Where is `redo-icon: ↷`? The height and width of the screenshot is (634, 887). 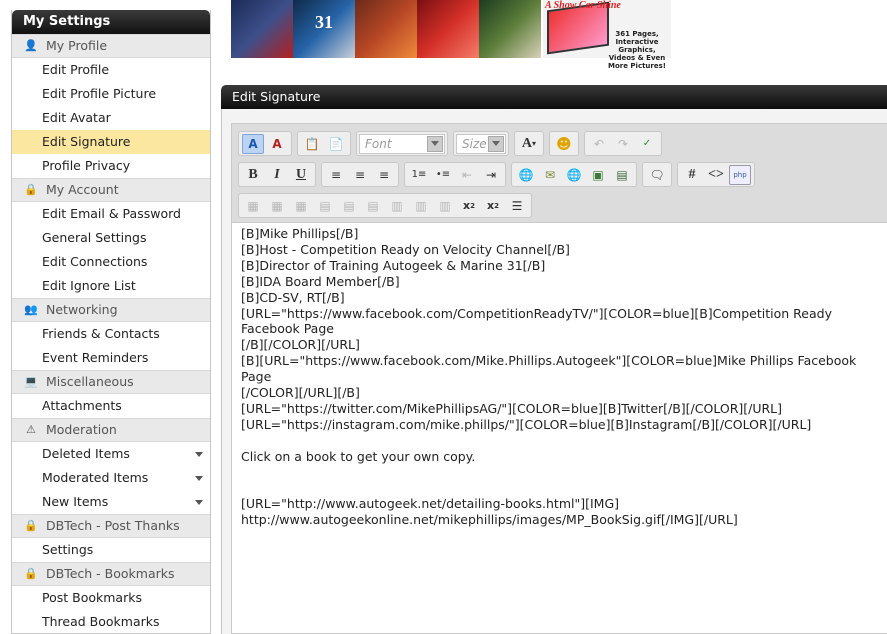 redo-icon: ↷ is located at coordinates (623, 144).